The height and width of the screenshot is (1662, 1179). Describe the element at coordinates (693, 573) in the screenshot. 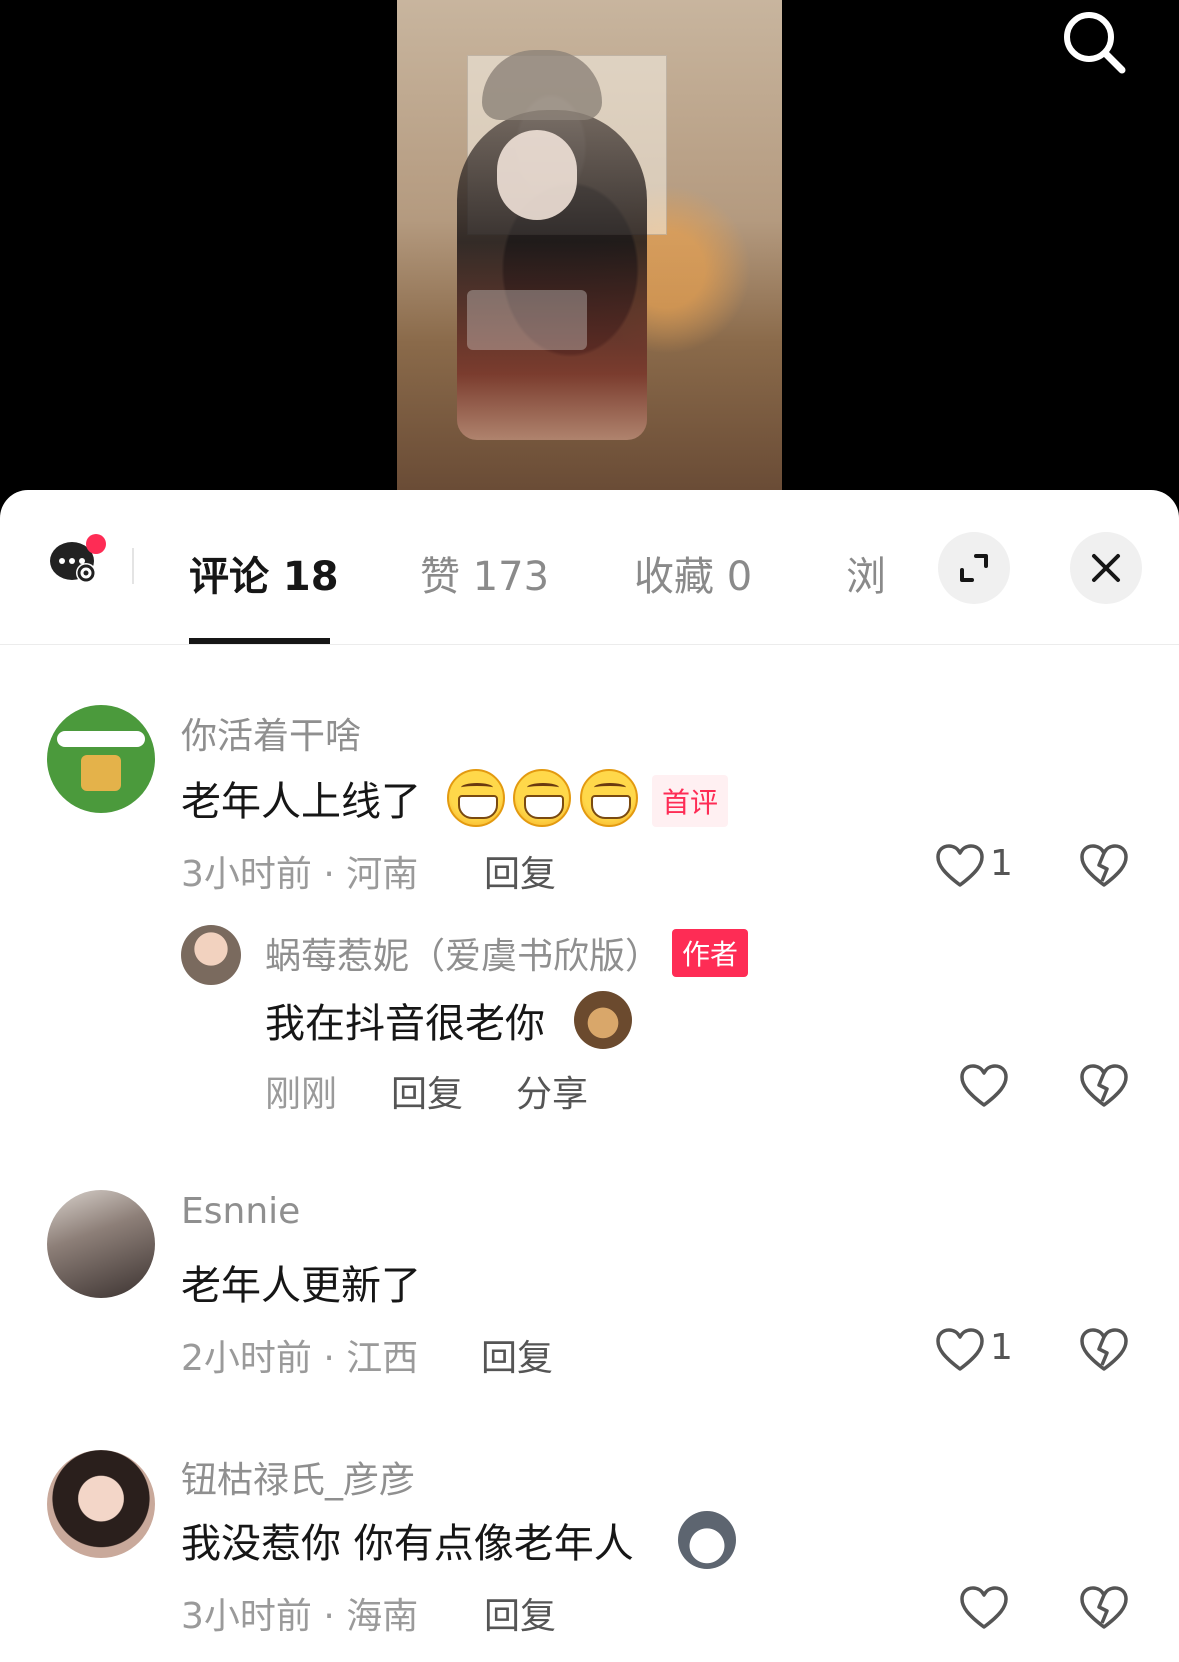

I see `tab-favorites: 收藏 0` at that location.